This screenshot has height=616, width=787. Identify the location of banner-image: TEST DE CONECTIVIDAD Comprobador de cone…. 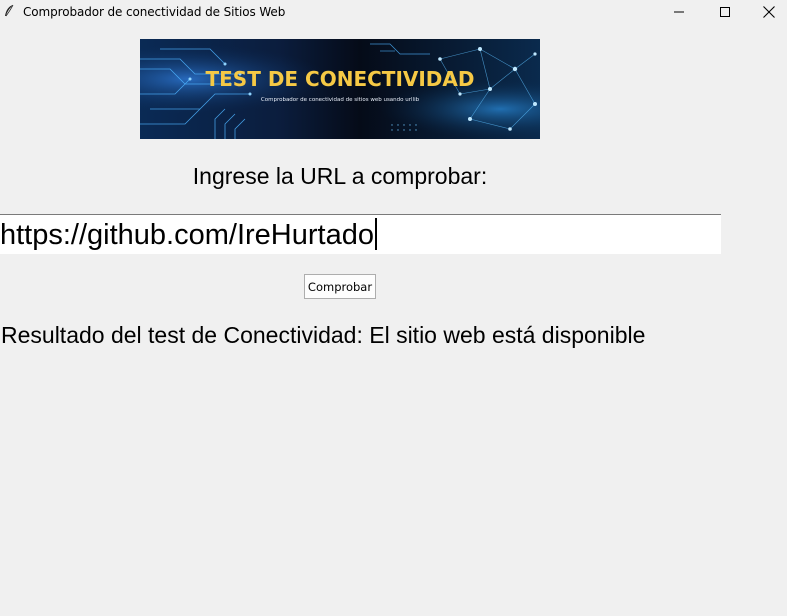
(340, 89).